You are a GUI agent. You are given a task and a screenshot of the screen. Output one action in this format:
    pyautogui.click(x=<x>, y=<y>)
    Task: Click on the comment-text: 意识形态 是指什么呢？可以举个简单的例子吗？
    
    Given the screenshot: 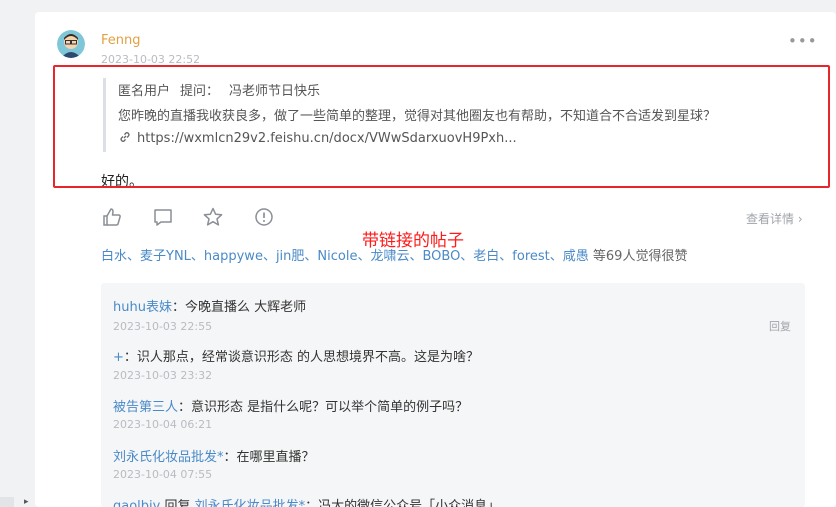 What is the action you would take?
    pyautogui.click(x=330, y=407)
    